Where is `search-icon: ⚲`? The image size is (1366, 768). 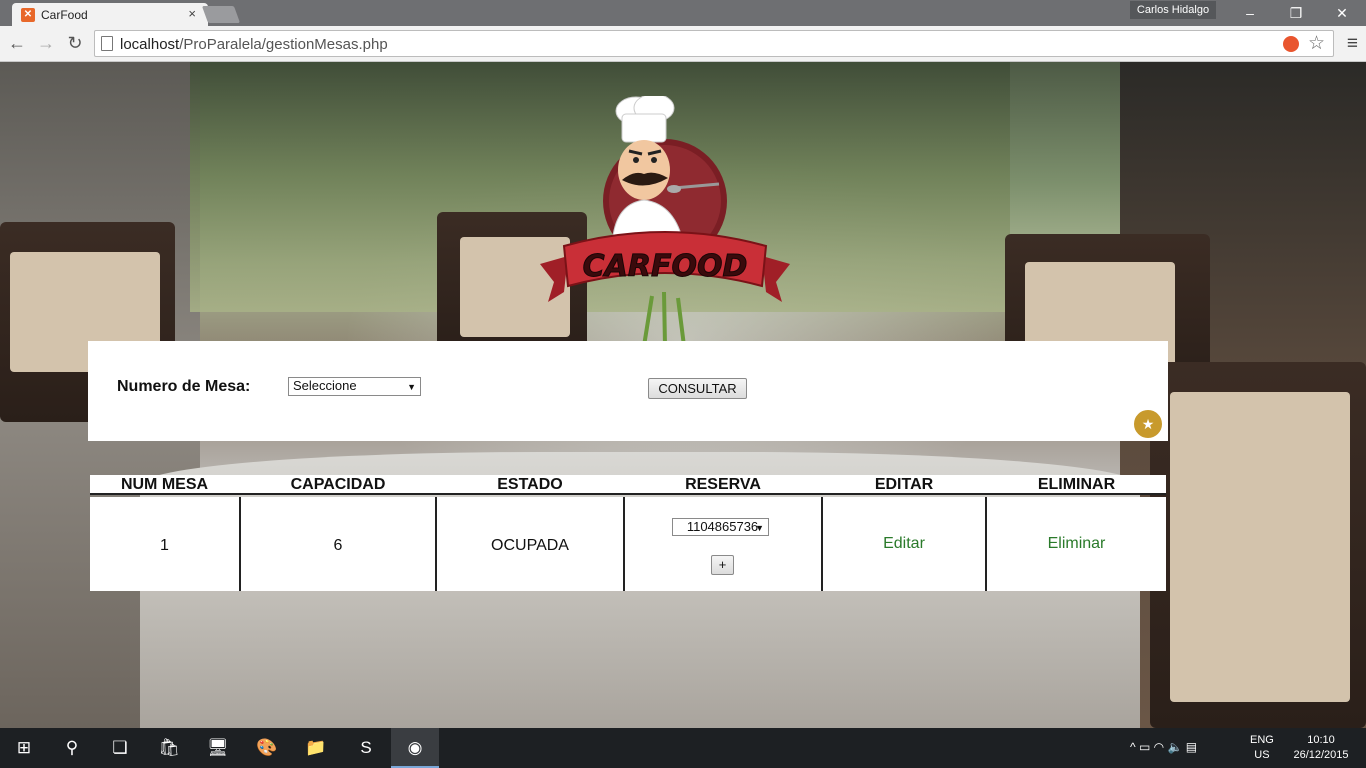
search-icon: ⚲ is located at coordinates (72, 748).